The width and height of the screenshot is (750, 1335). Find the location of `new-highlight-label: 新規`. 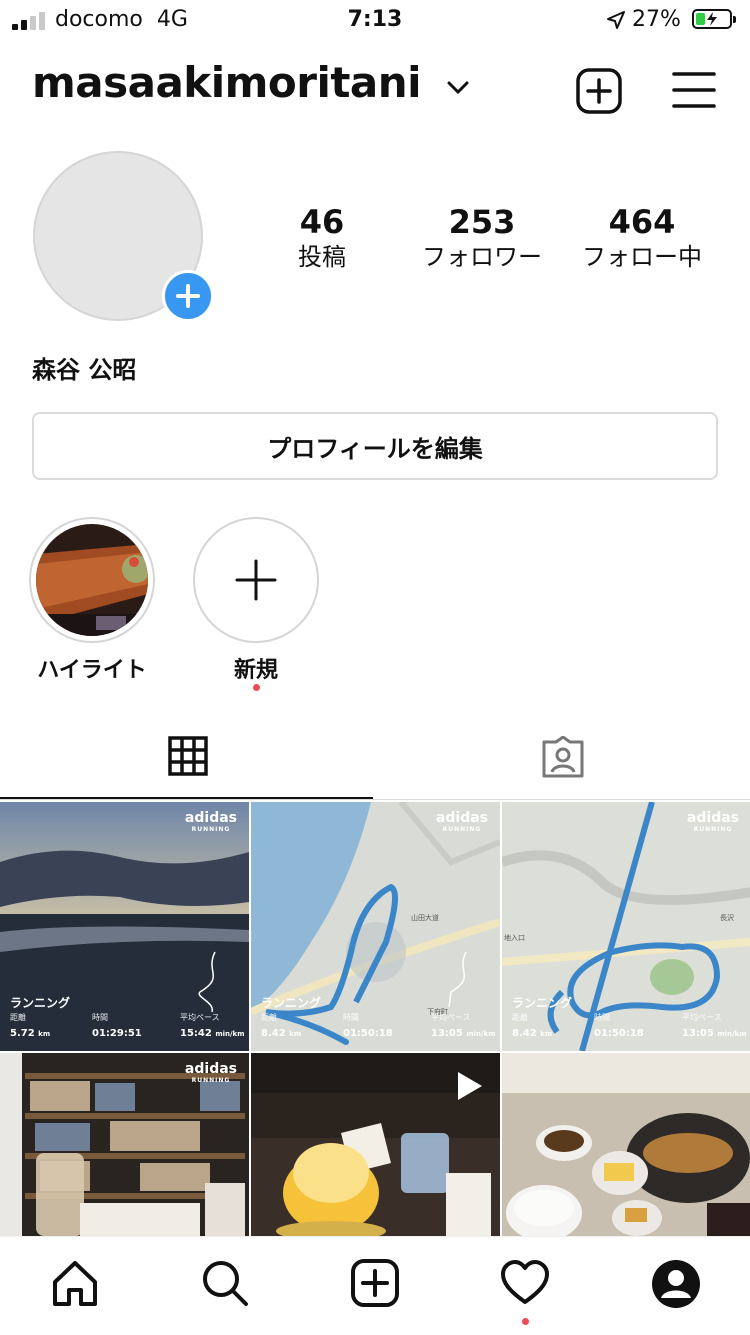

new-highlight-label: 新規 is located at coordinates (255, 670).